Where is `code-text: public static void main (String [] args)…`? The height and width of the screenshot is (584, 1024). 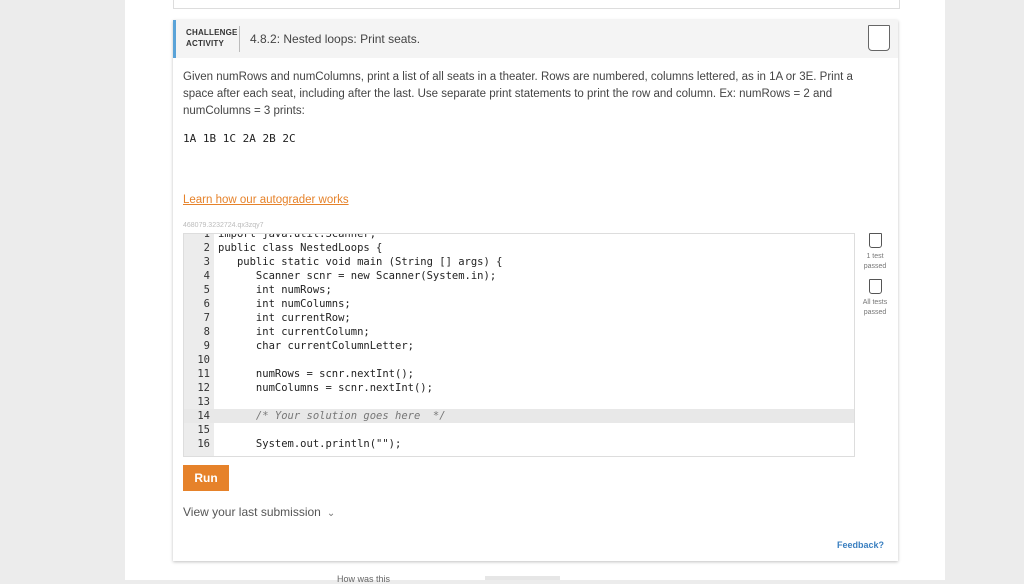
code-text: public static void main (String [] args)… is located at coordinates (360, 262).